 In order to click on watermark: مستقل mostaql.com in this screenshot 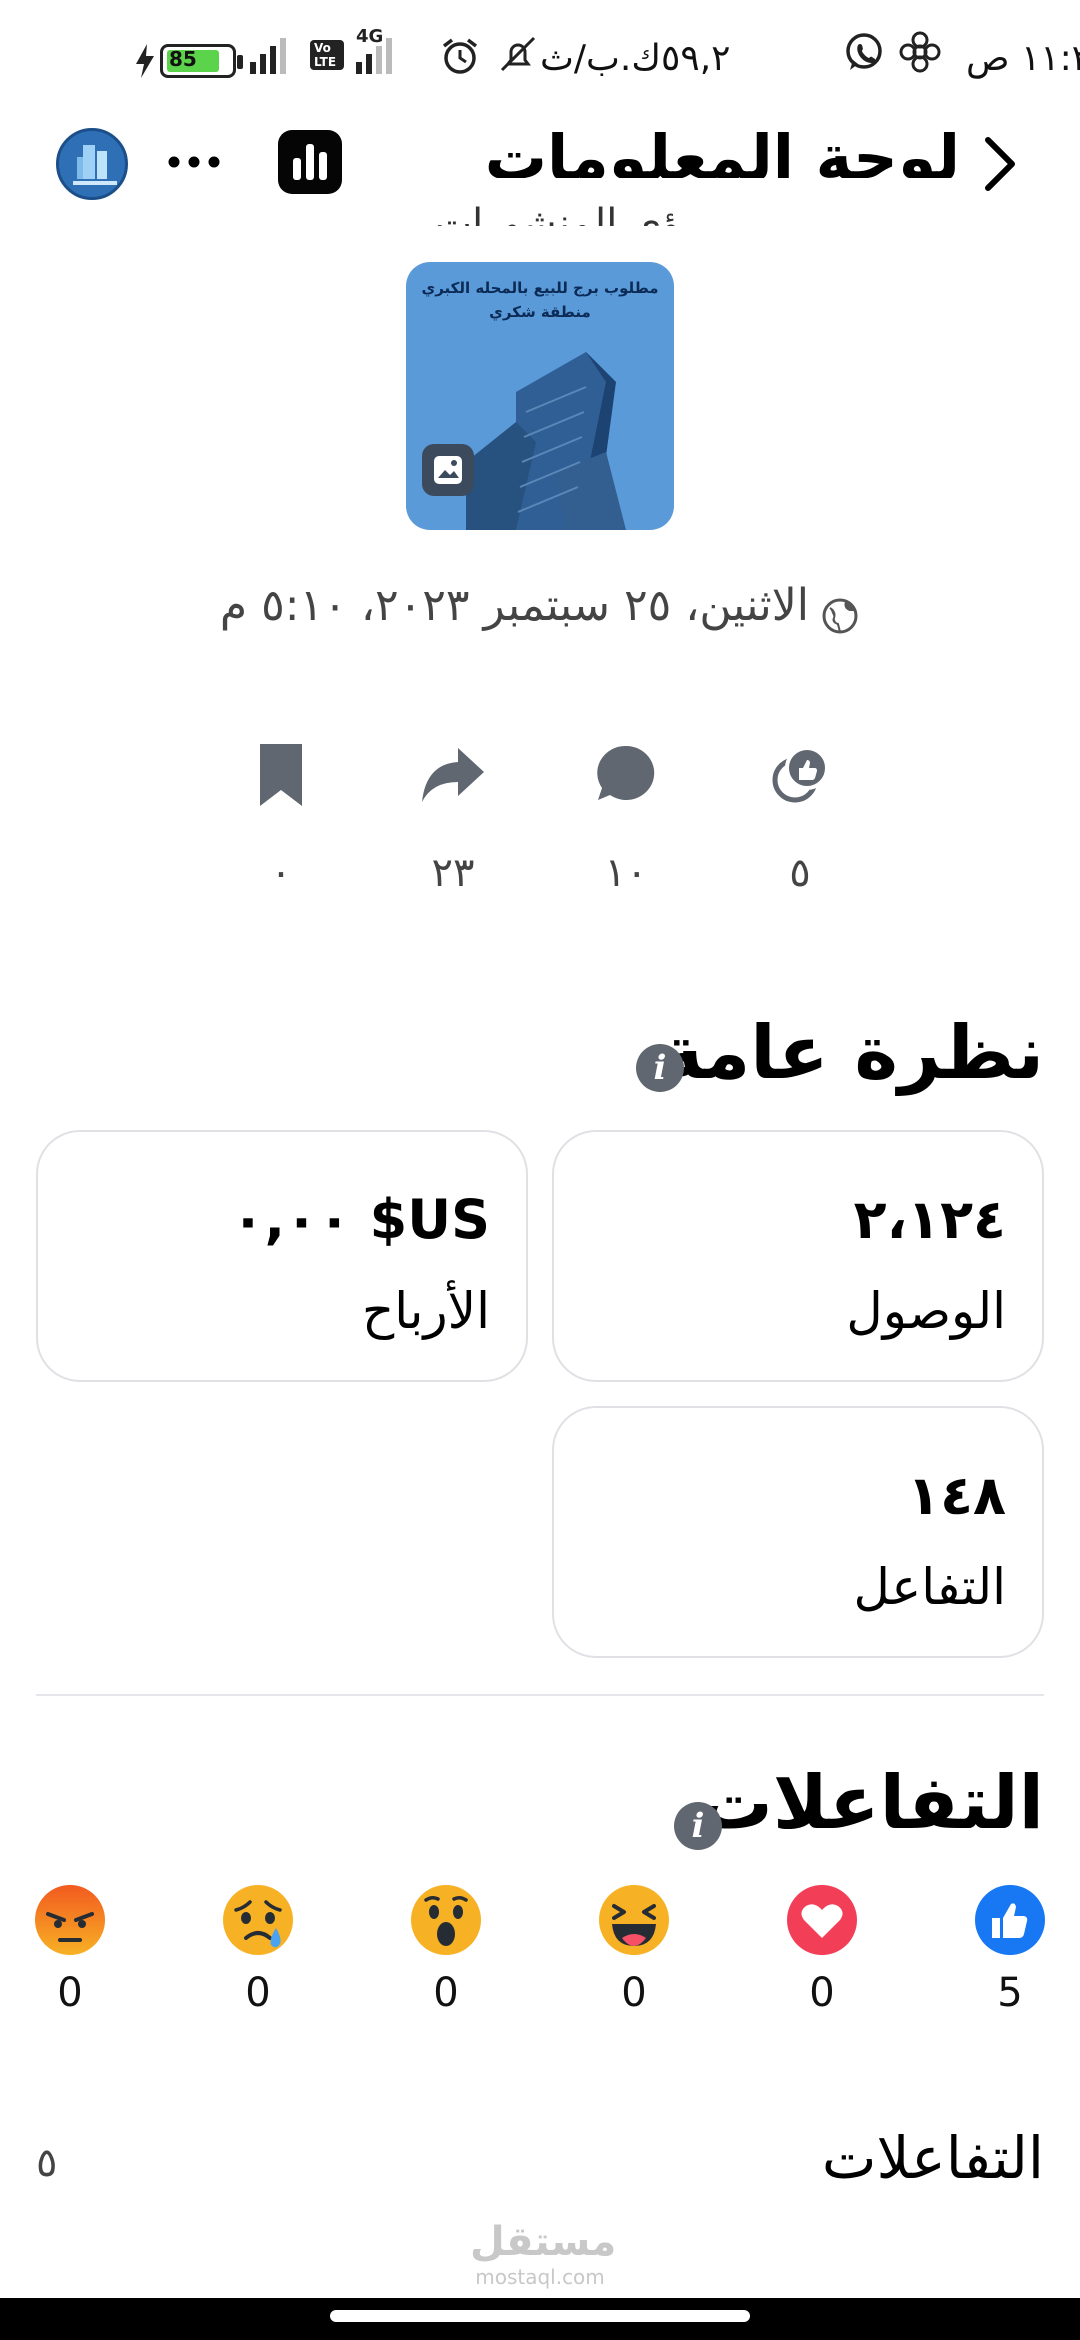, I will do `click(543, 2253)`.